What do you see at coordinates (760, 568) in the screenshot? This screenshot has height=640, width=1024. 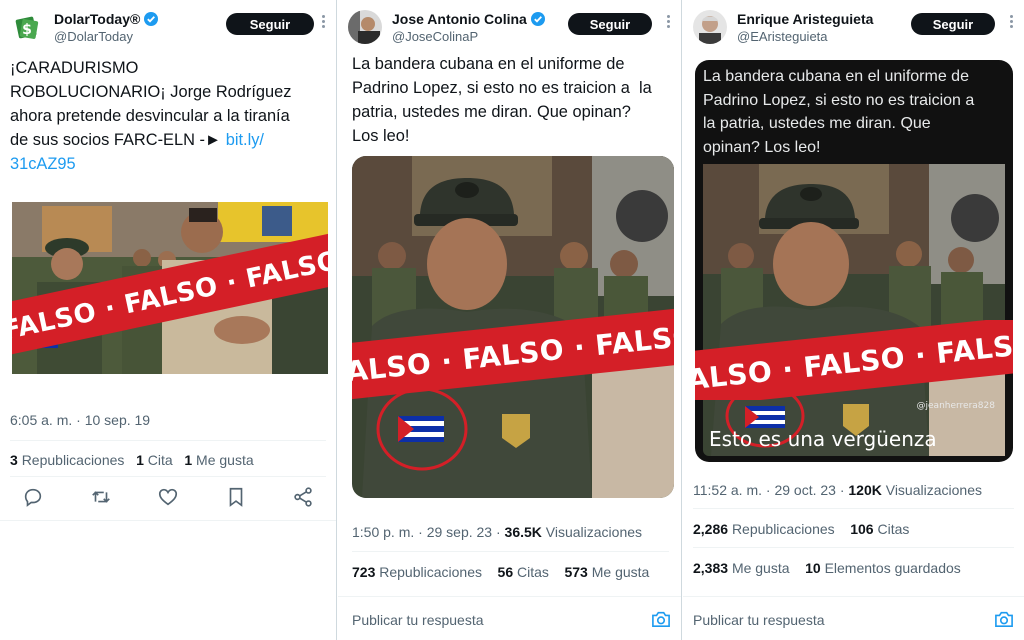 I see `stat-label: Me gusta` at bounding box center [760, 568].